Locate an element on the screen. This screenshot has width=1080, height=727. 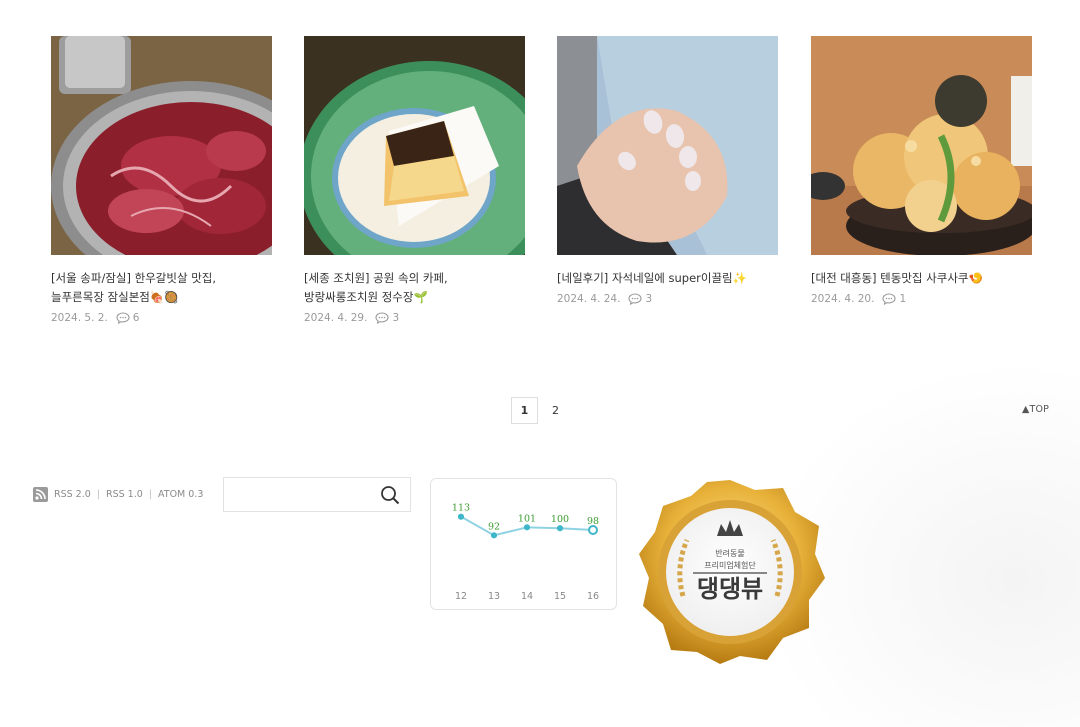
comment-count: 1 is located at coordinates (894, 299).